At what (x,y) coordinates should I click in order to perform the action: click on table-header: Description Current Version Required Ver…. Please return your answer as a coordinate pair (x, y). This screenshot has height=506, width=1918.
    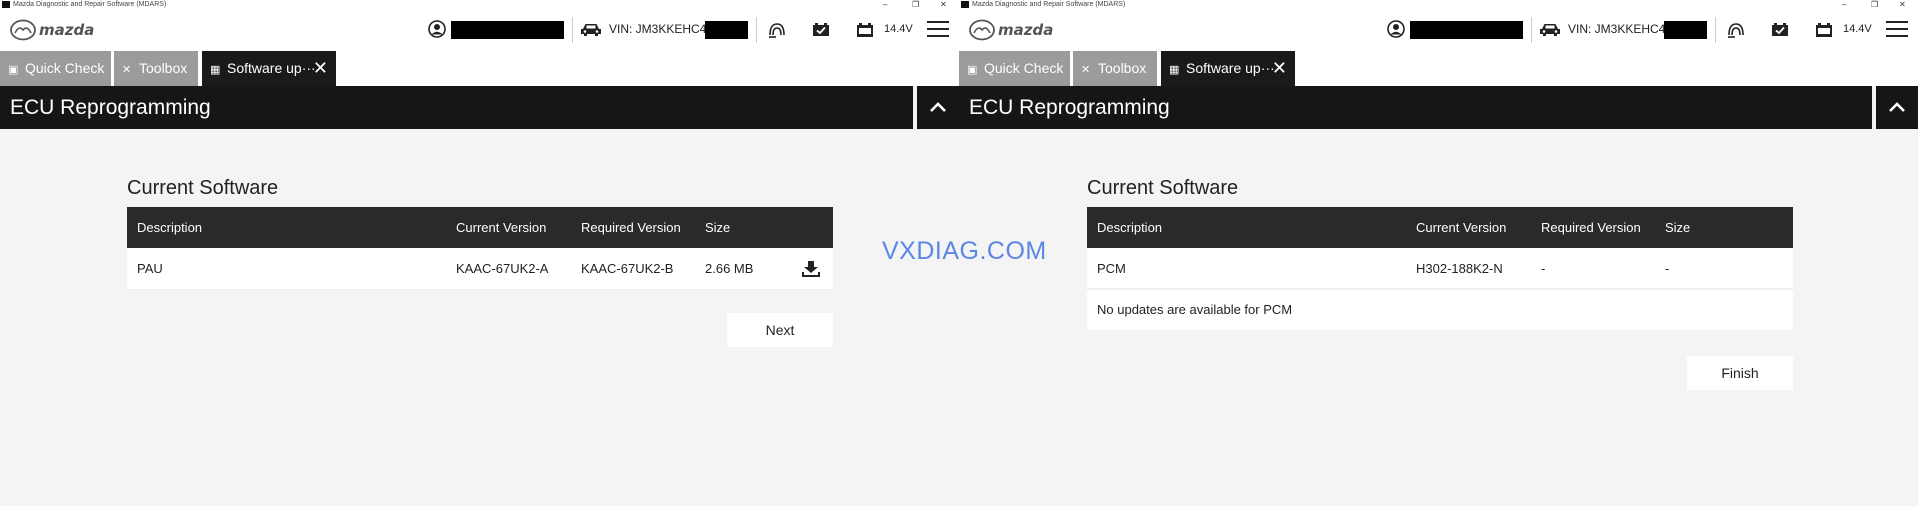
    Looking at the image, I should click on (480, 227).